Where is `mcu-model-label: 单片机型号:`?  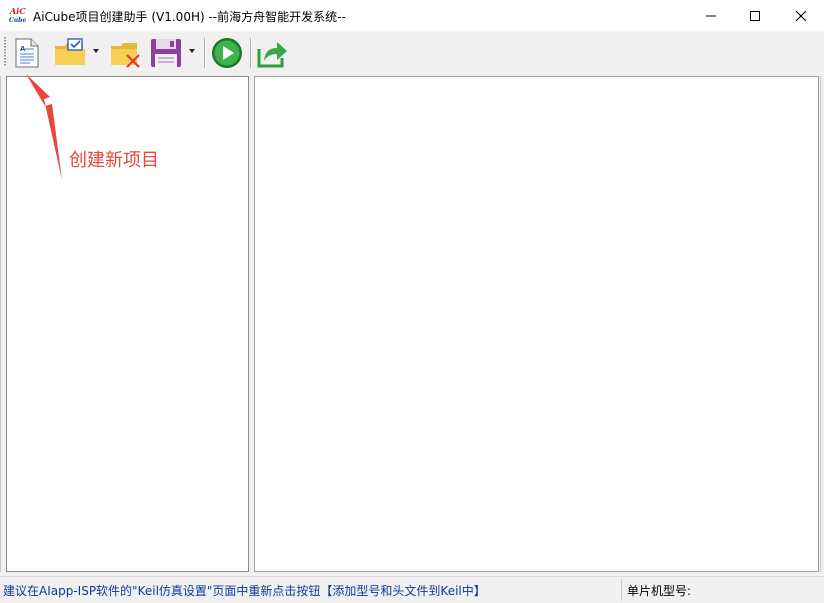
mcu-model-label: 单片机型号: is located at coordinates (659, 591).